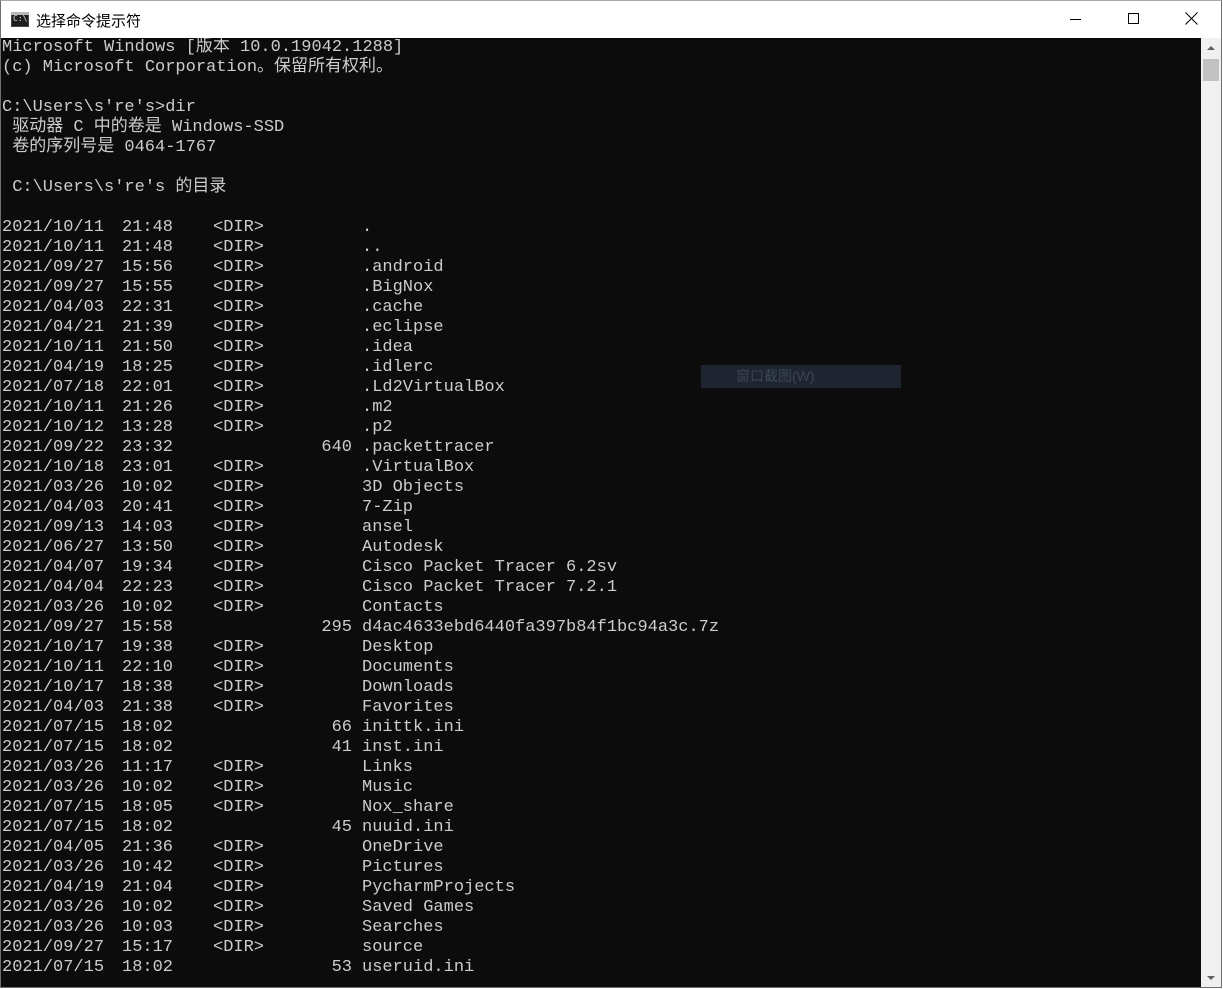  Describe the element at coordinates (1076, 19) in the screenshot. I see `minimize-button` at that location.